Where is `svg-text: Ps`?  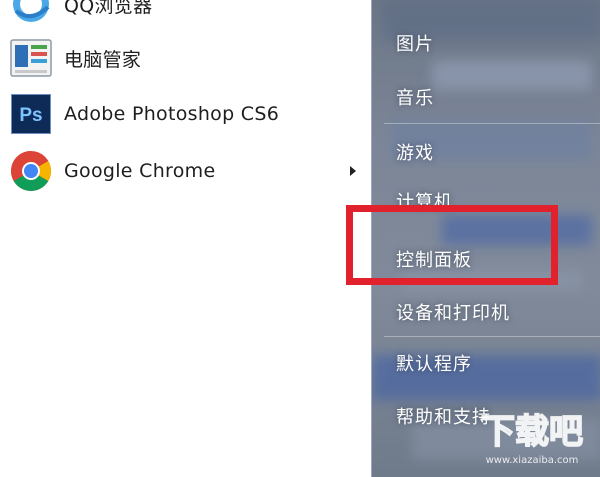
svg-text: Ps is located at coordinates (30, 115).